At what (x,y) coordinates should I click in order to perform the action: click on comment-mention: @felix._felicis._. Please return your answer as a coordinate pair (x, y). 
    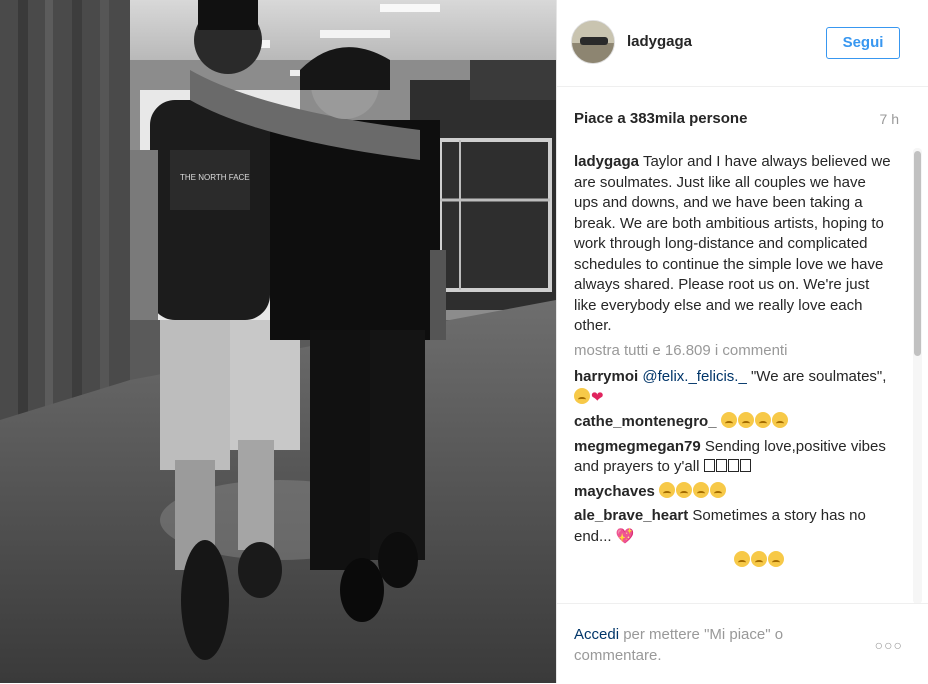
    Looking at the image, I should click on (694, 376).